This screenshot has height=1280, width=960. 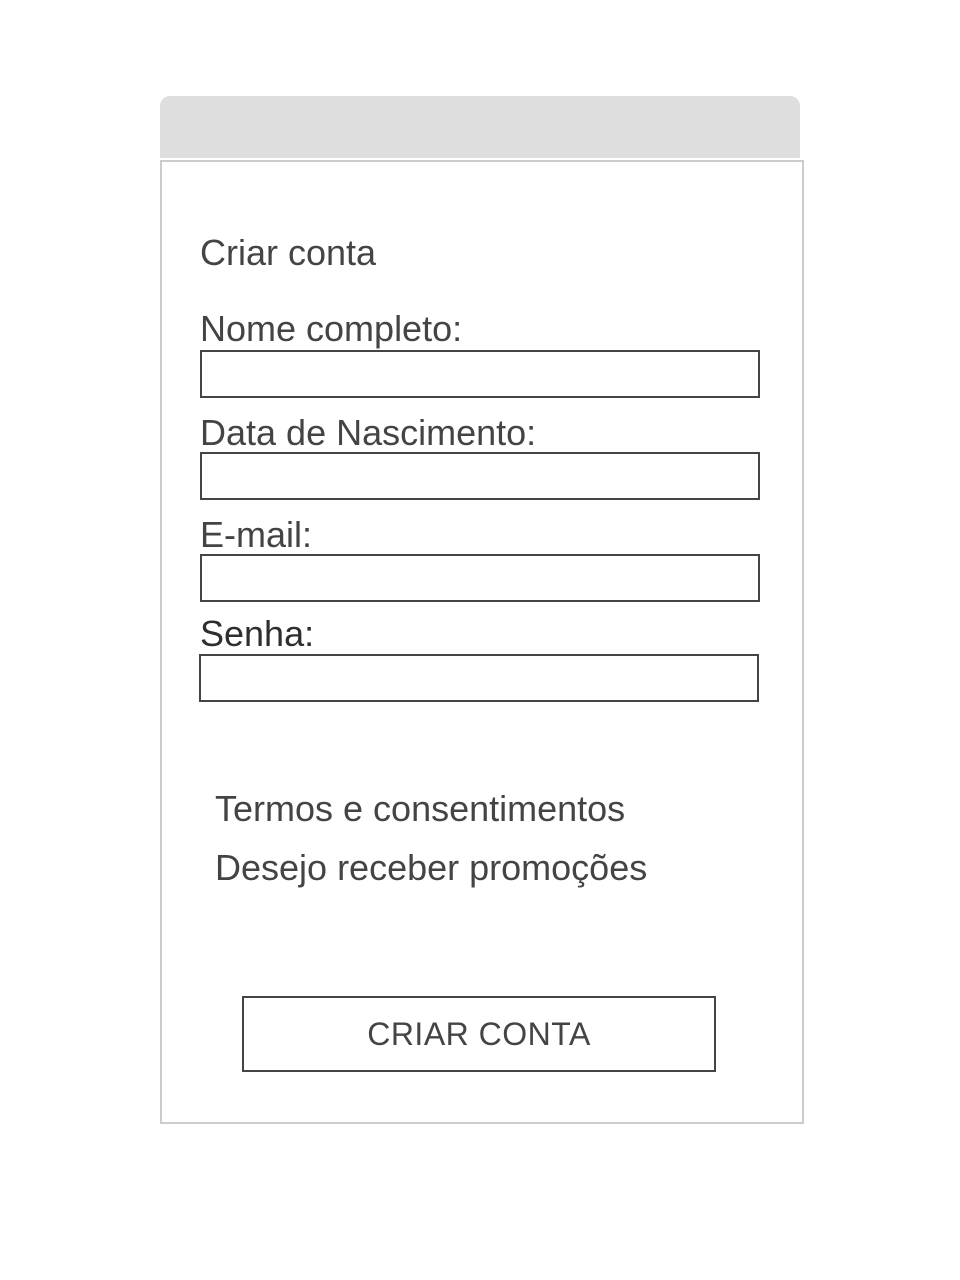 What do you see at coordinates (331, 328) in the screenshot?
I see `full-name-label: Nome completo:` at bounding box center [331, 328].